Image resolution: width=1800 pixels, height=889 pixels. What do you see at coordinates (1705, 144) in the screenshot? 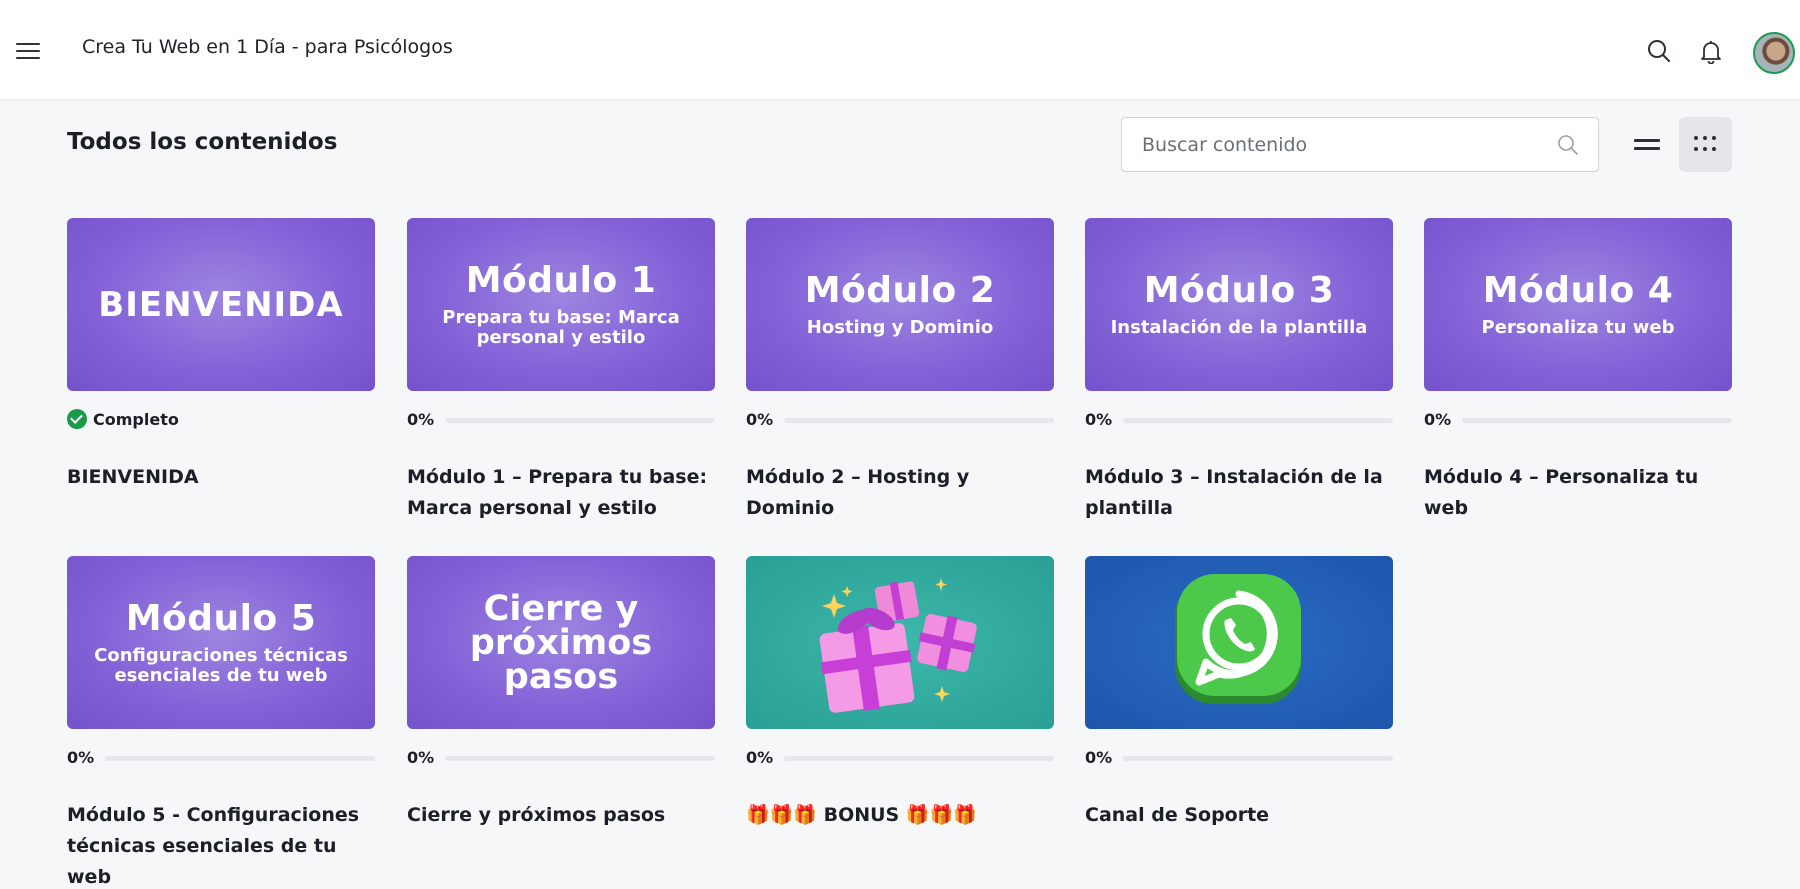
I see `grid-view-icon` at bounding box center [1705, 144].